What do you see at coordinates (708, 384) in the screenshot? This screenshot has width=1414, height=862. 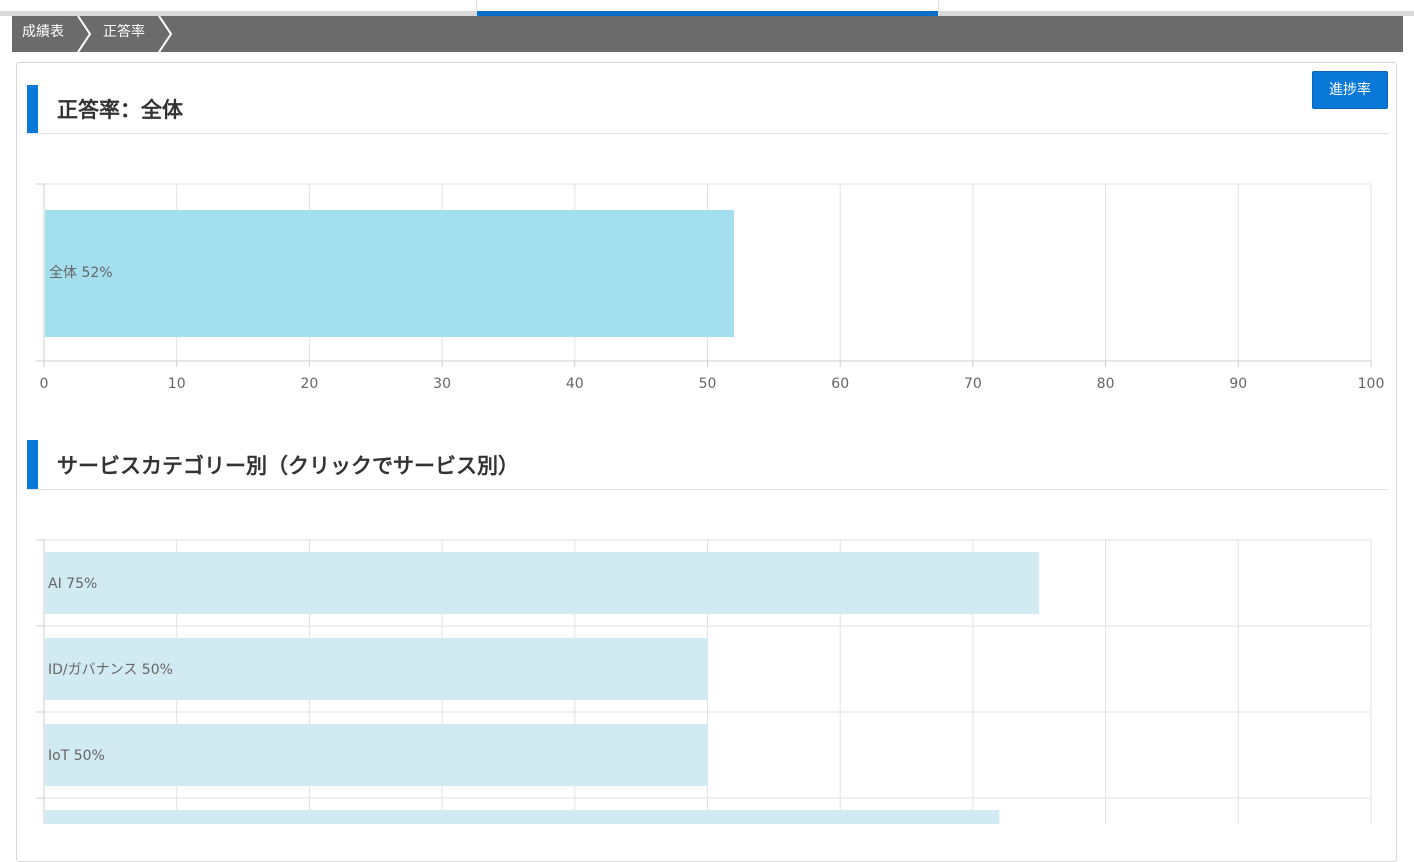 I see `x-tick-label: 50` at bounding box center [708, 384].